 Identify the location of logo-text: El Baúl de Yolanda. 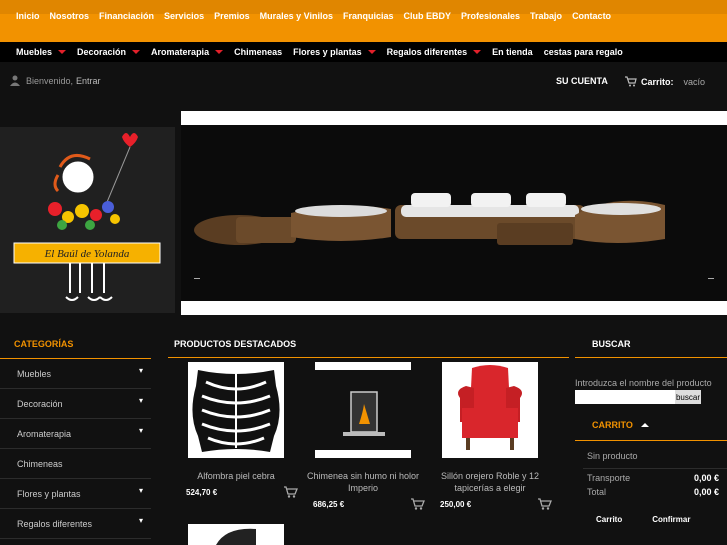
(87, 254).